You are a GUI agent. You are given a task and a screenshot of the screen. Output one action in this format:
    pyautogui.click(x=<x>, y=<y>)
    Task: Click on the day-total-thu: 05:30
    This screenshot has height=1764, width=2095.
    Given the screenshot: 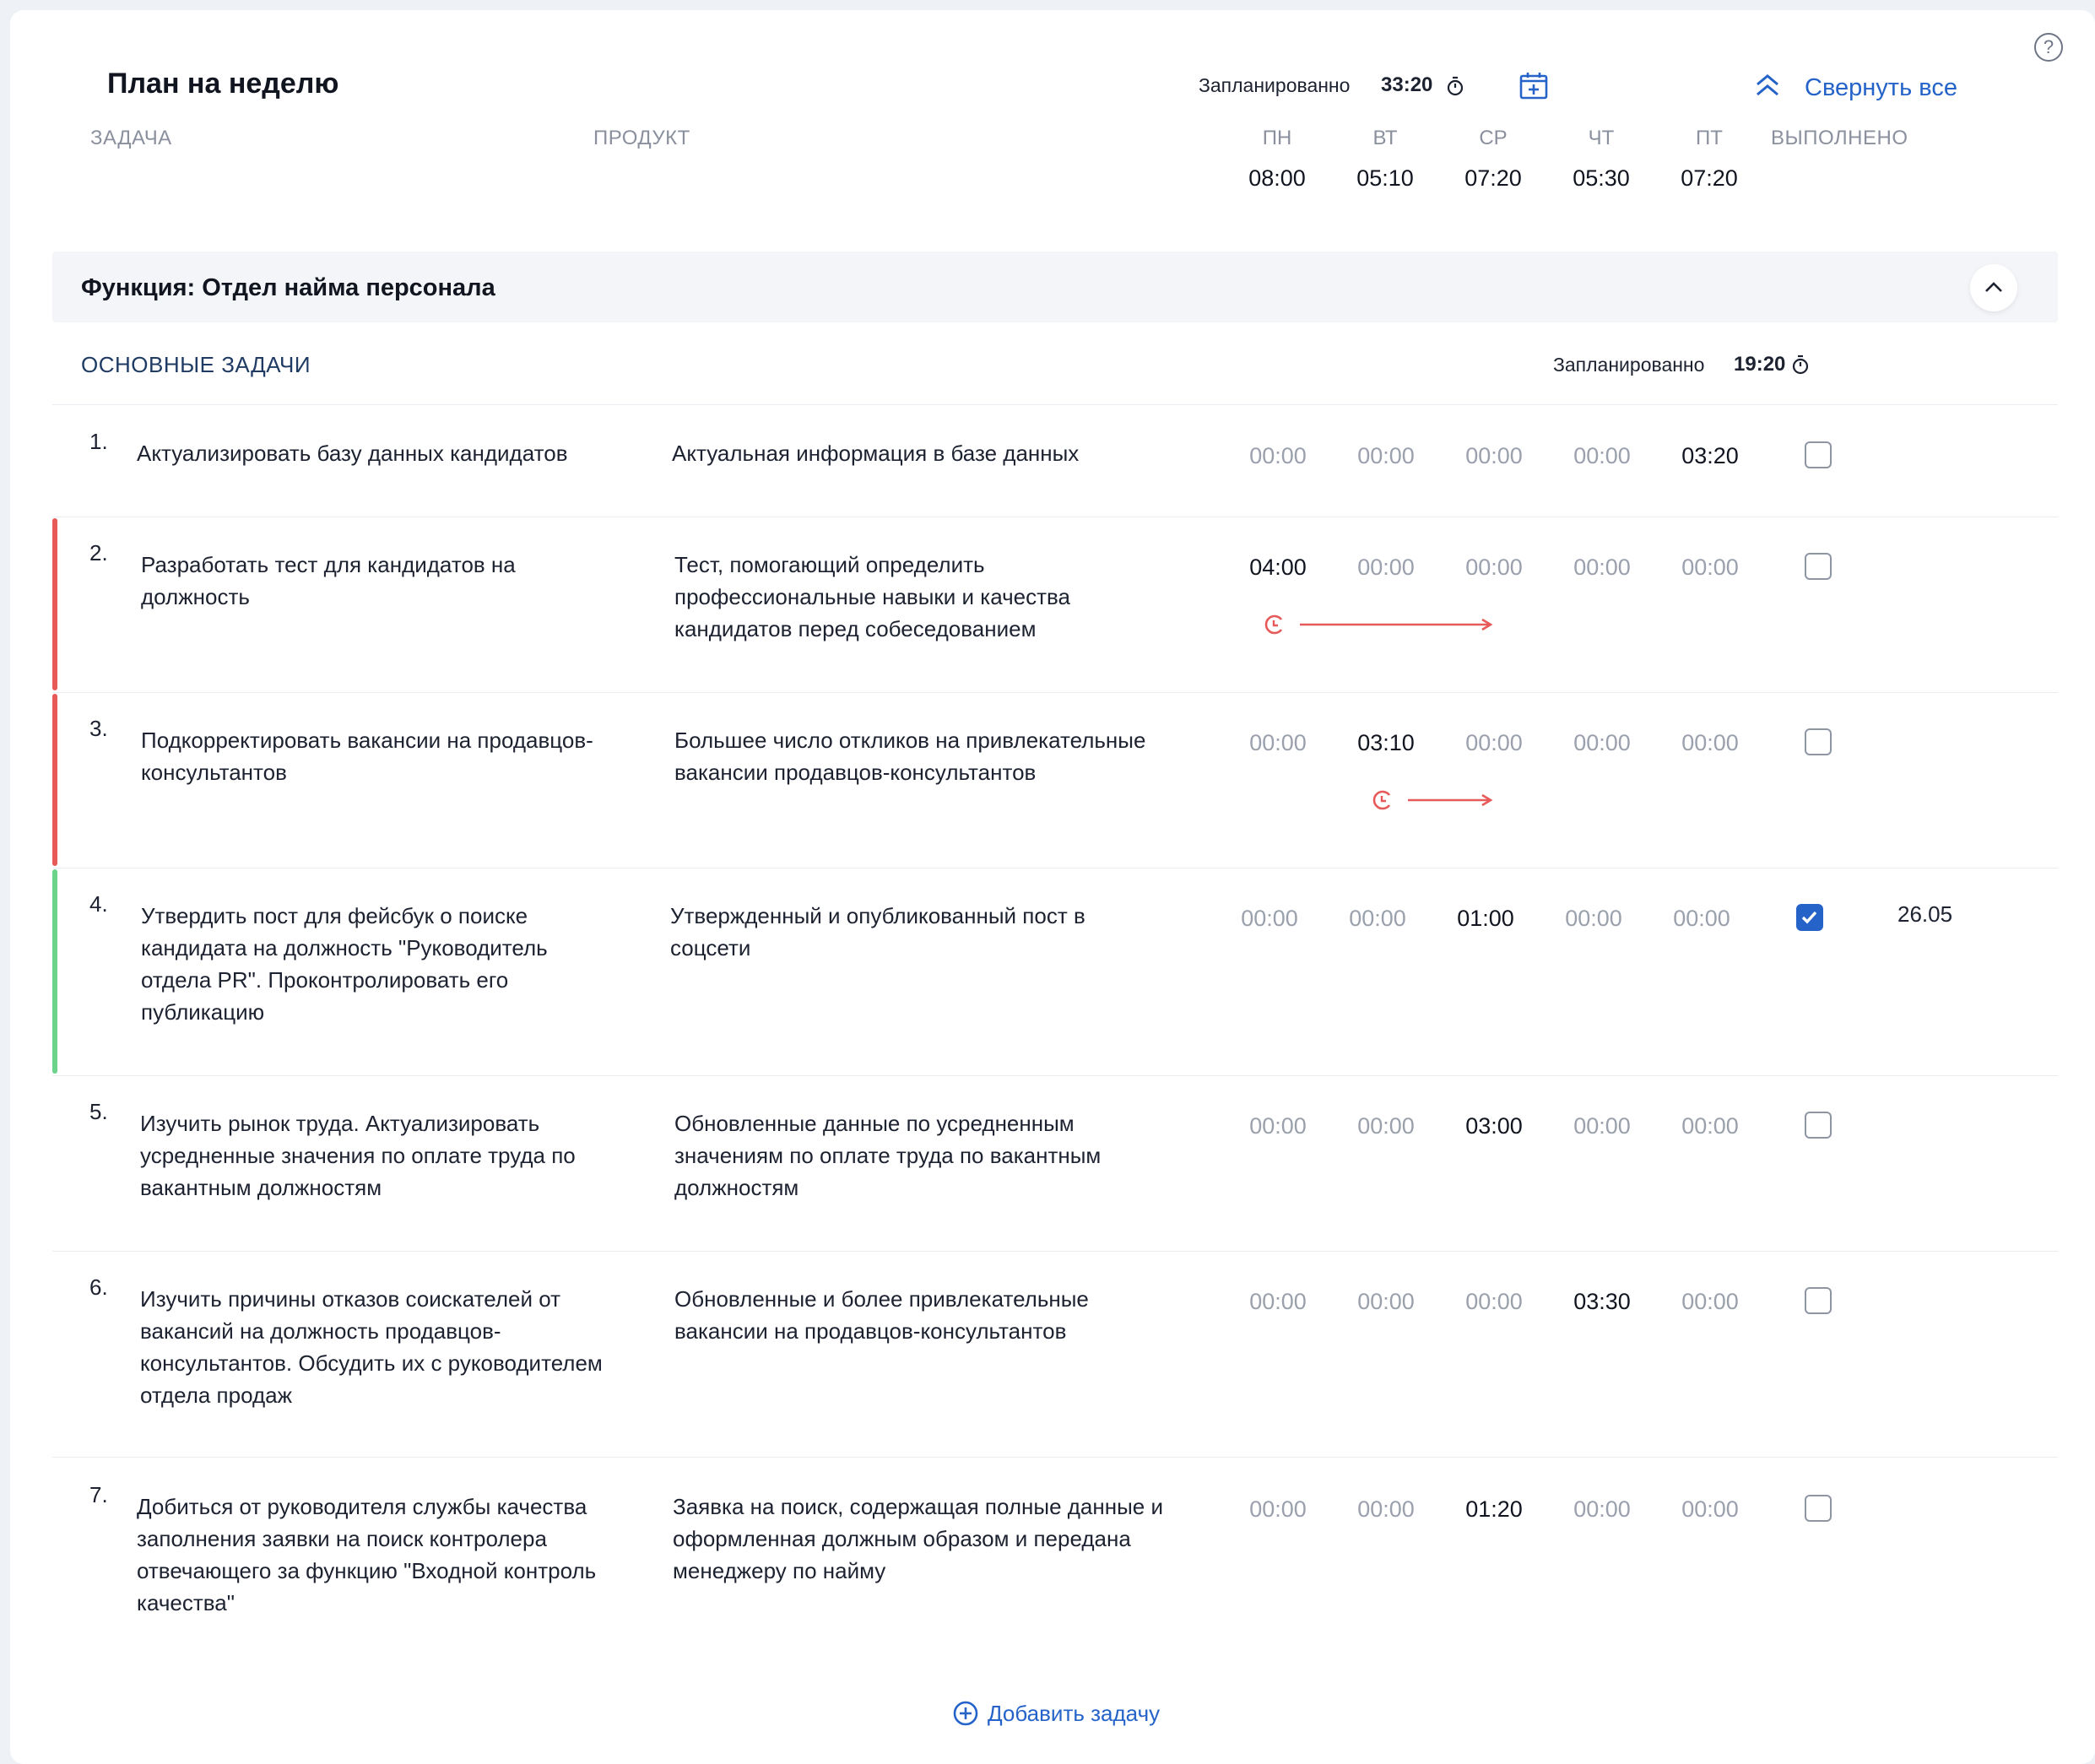 What is the action you would take?
    pyautogui.click(x=1601, y=178)
    